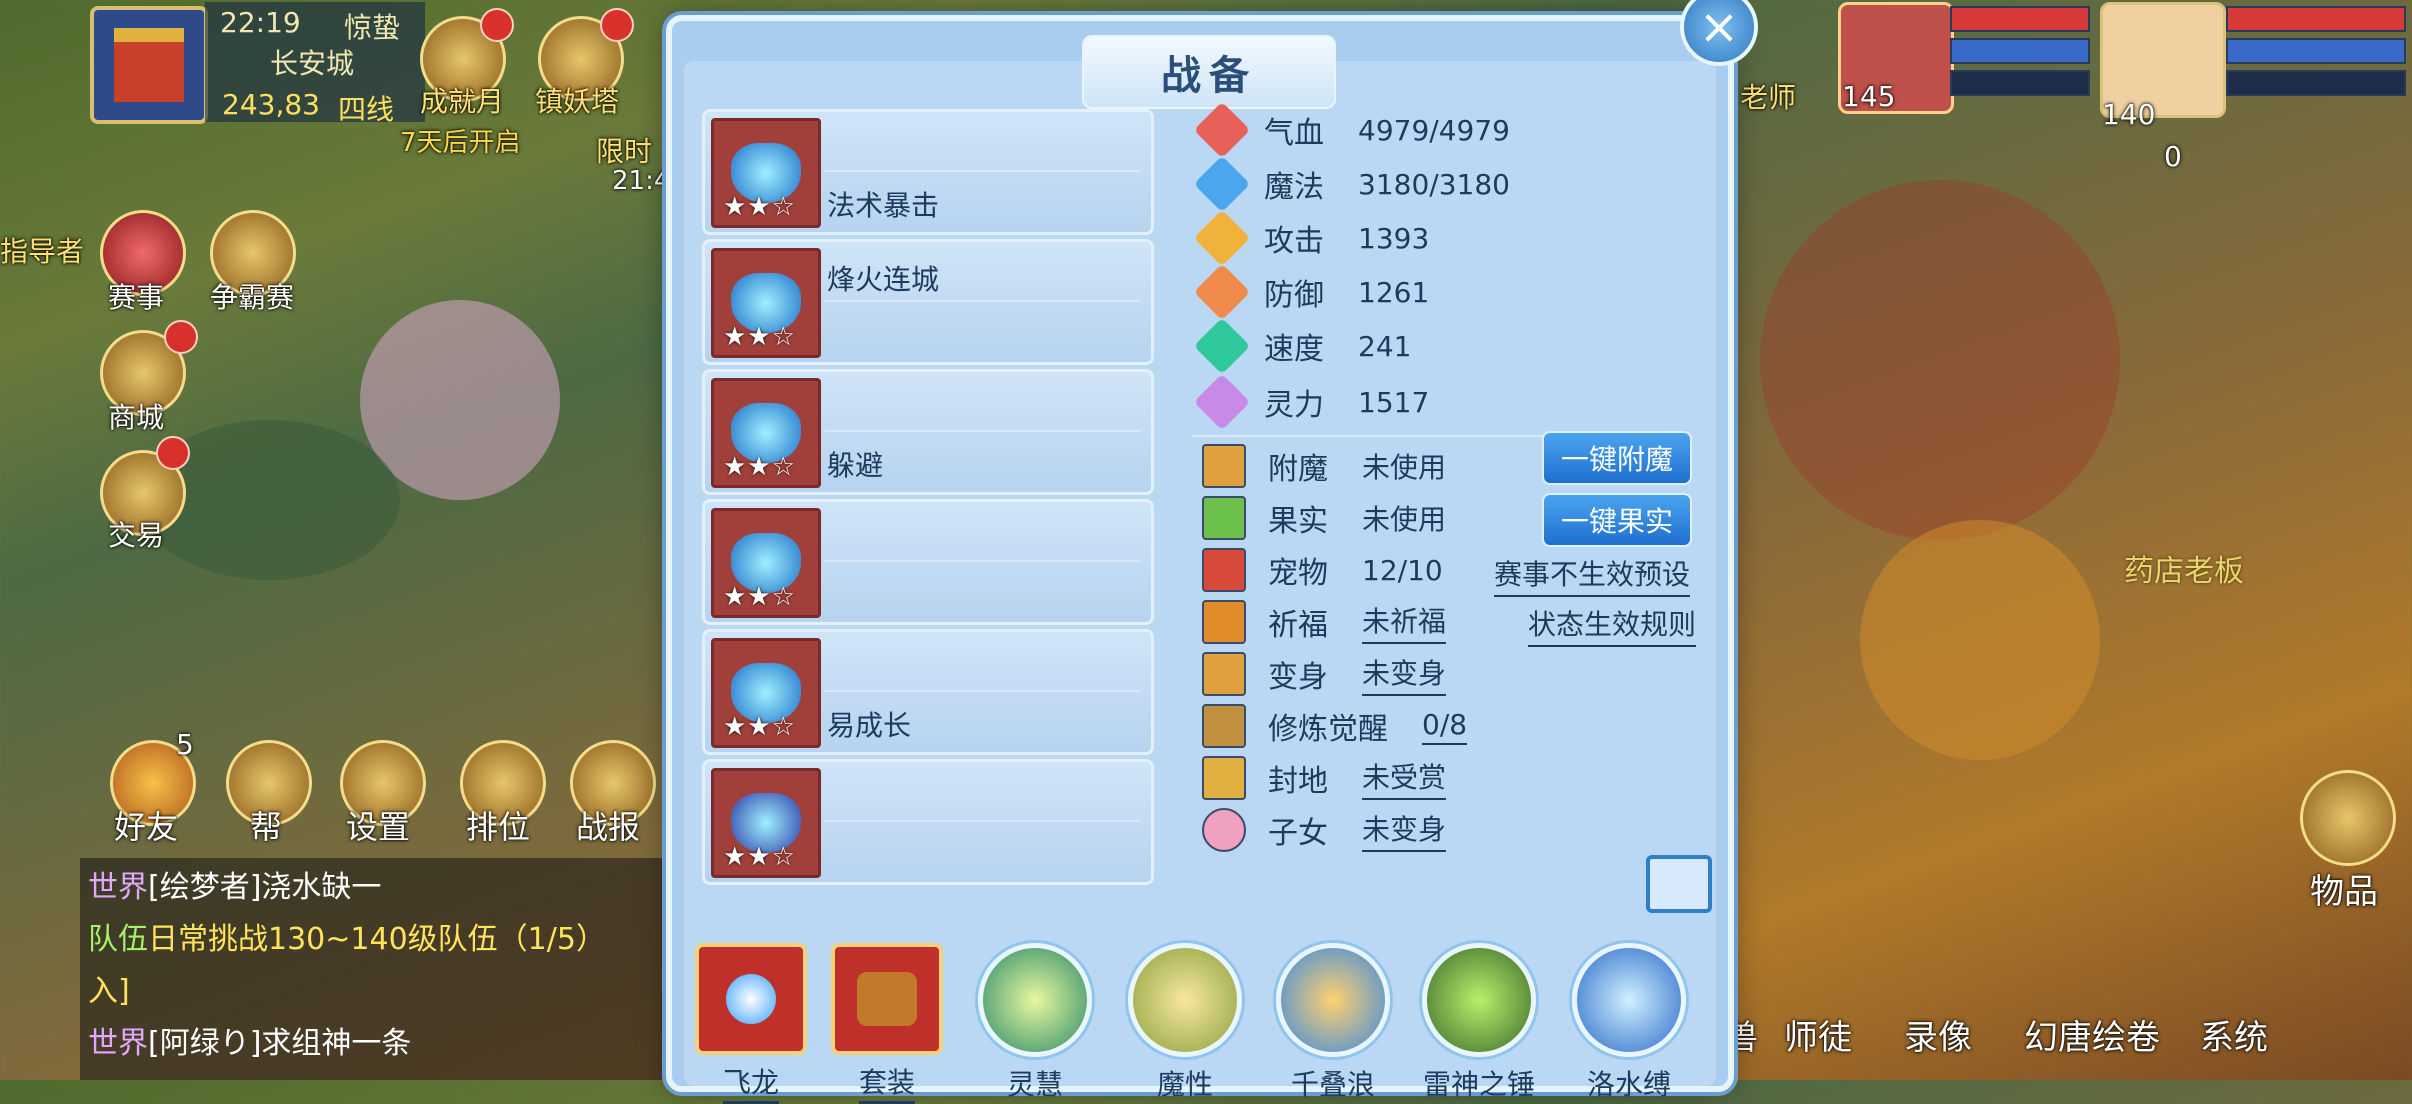  What do you see at coordinates (2020, 51) in the screenshot?
I see `pet-mp-bar` at bounding box center [2020, 51].